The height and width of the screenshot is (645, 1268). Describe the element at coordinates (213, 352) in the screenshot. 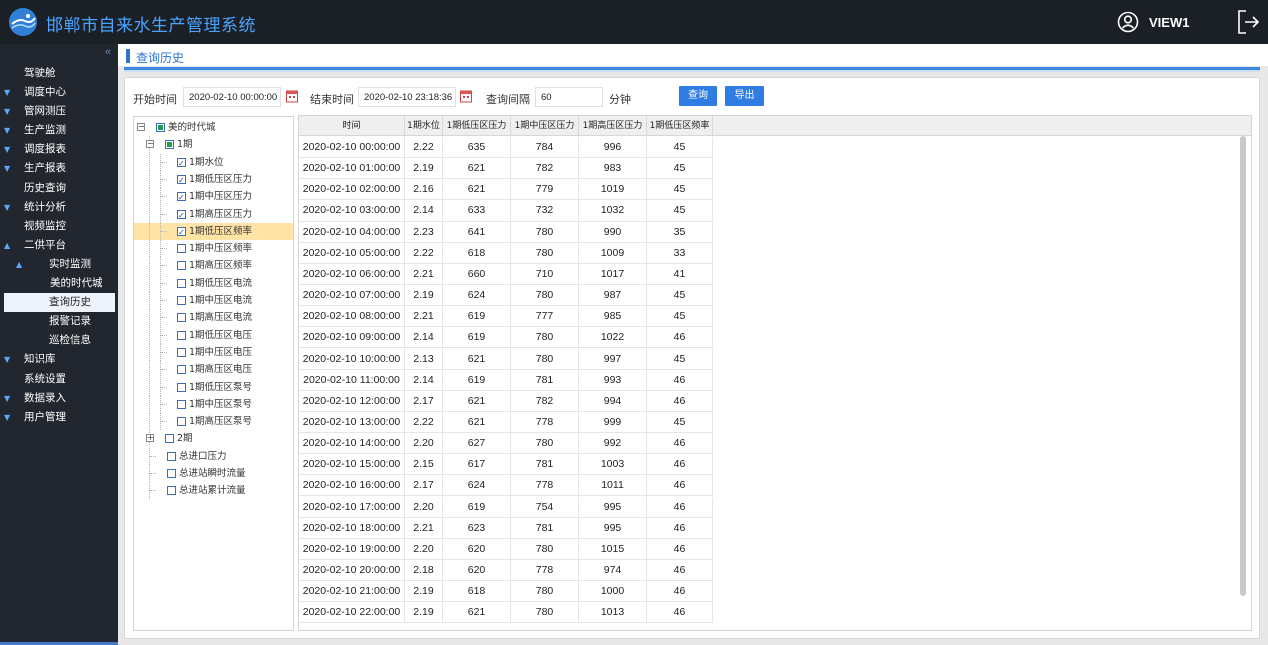

I see `tree-node: 1期中压区电压` at that location.